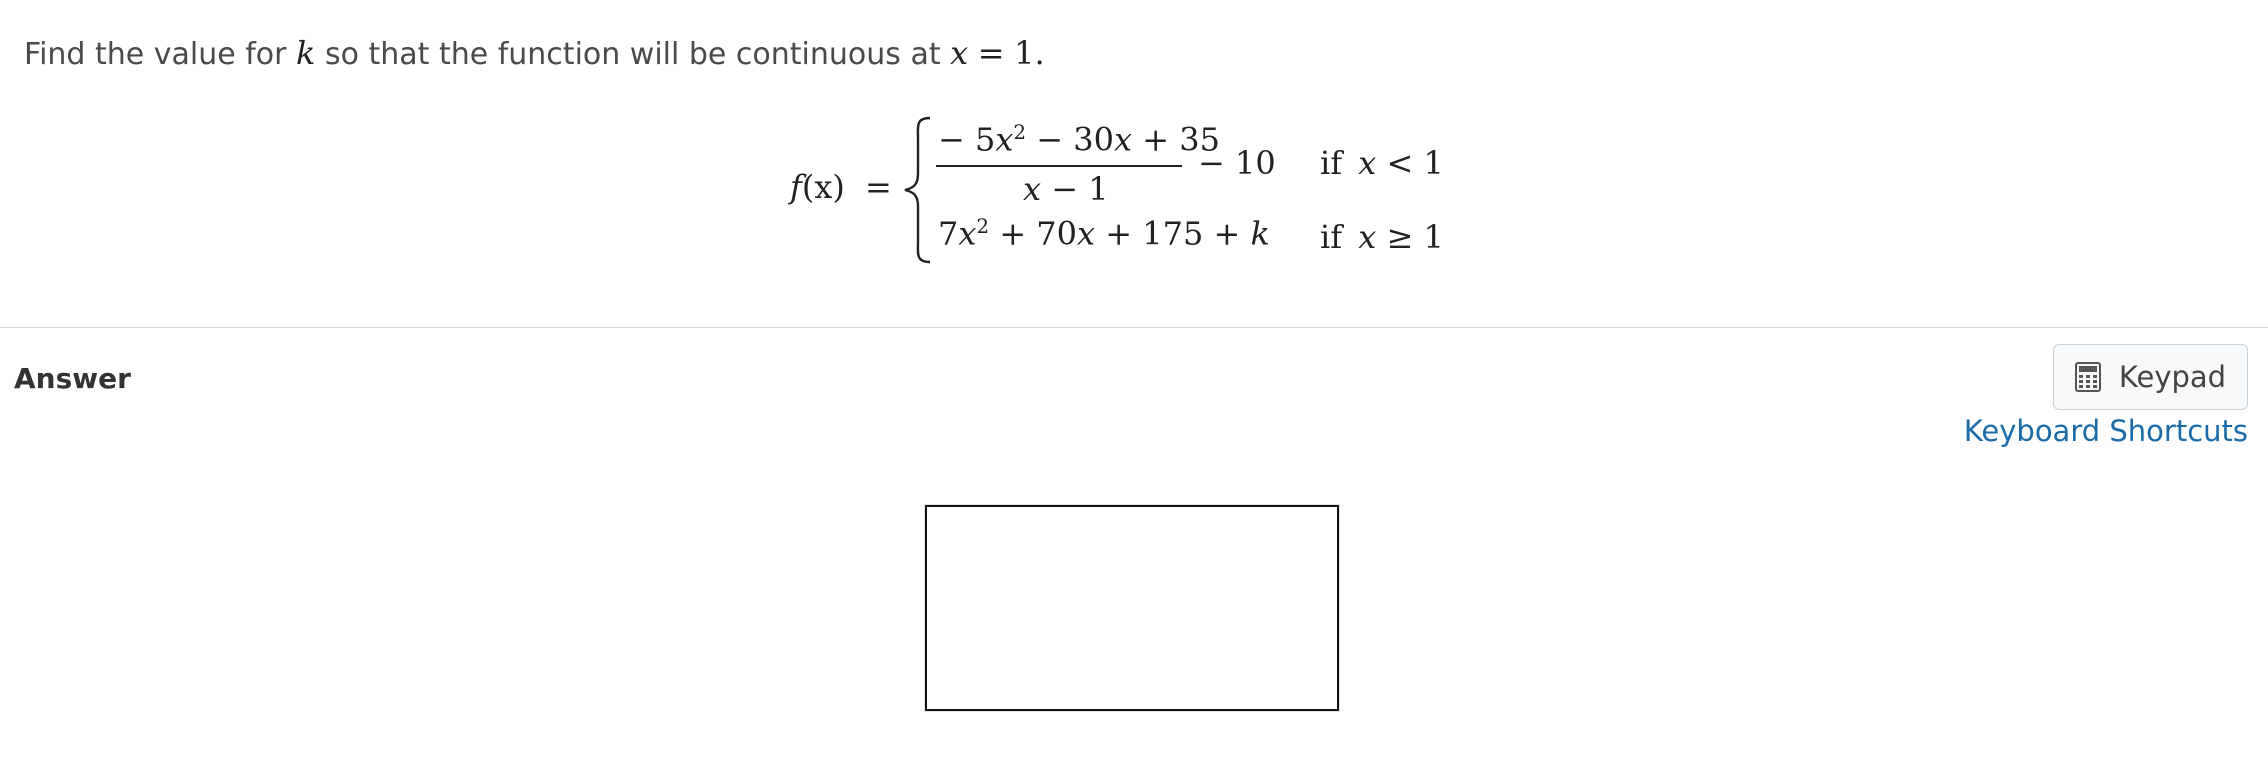  I want to click on answer-input, so click(1132, 608).